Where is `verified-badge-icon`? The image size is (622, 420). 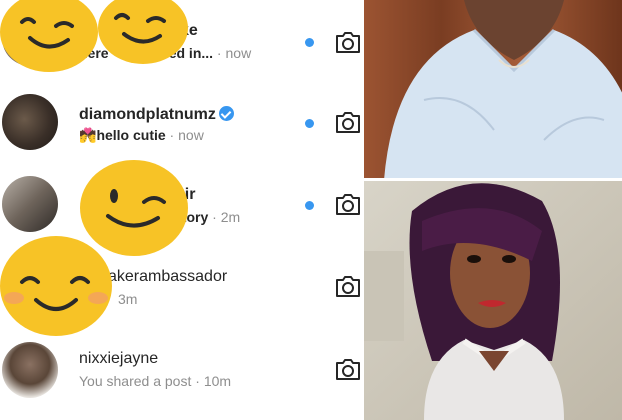
verified-badge-icon is located at coordinates (226, 113).